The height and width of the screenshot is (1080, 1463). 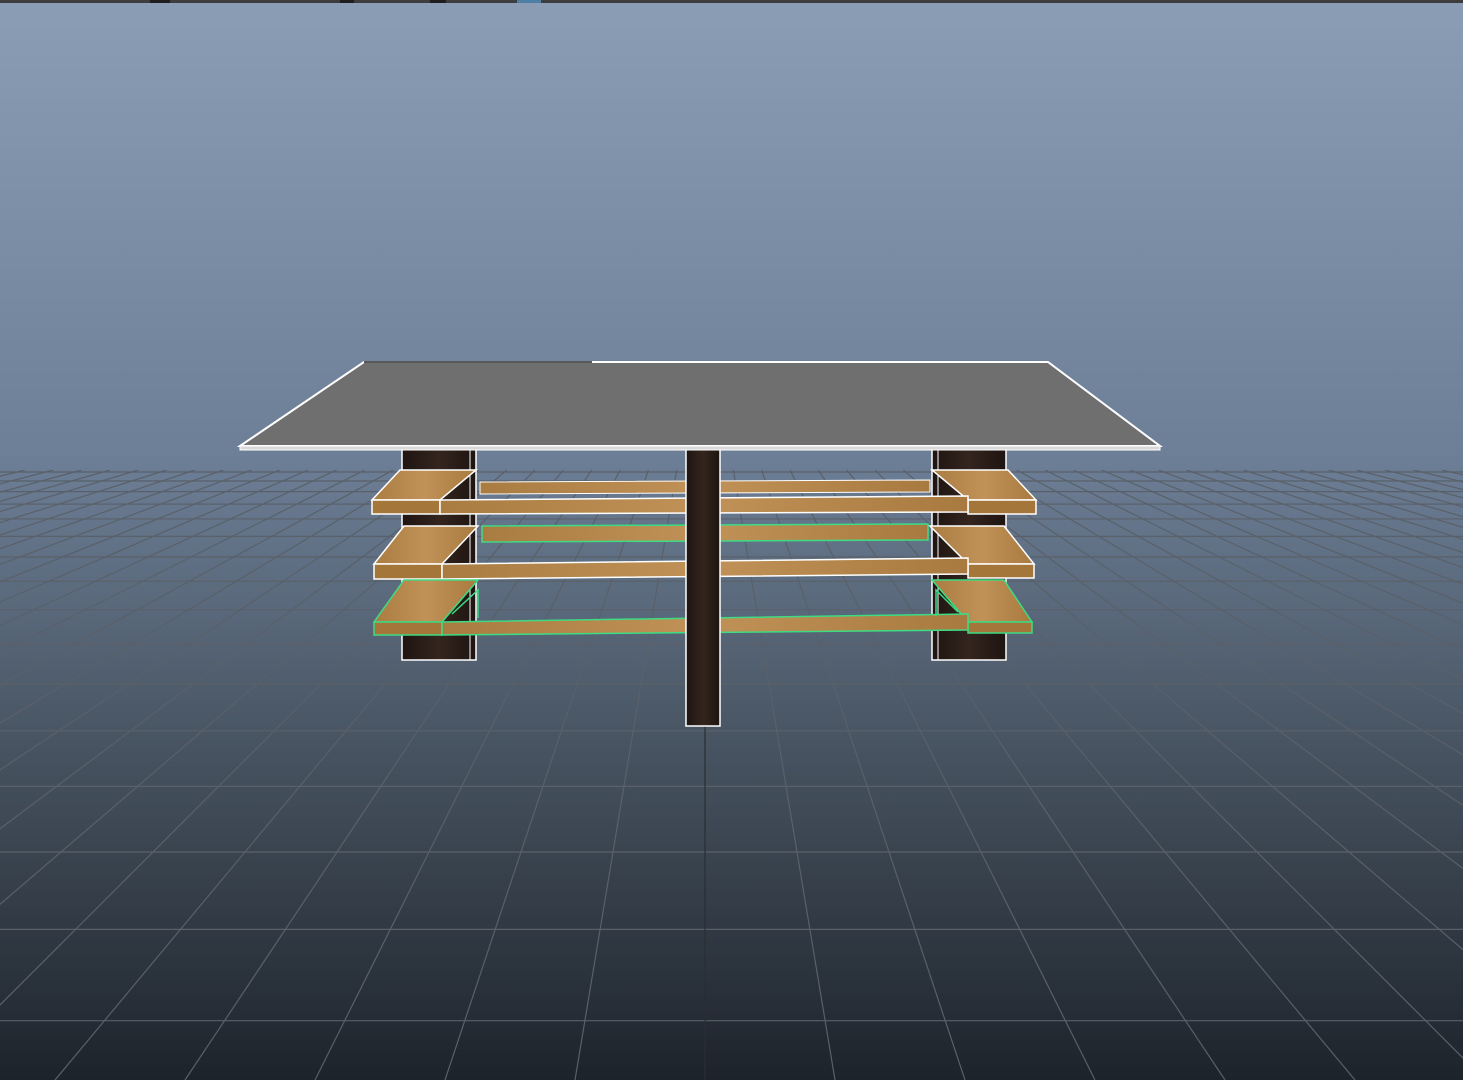 What do you see at coordinates (703, 587) in the screenshot?
I see `front-center-leg` at bounding box center [703, 587].